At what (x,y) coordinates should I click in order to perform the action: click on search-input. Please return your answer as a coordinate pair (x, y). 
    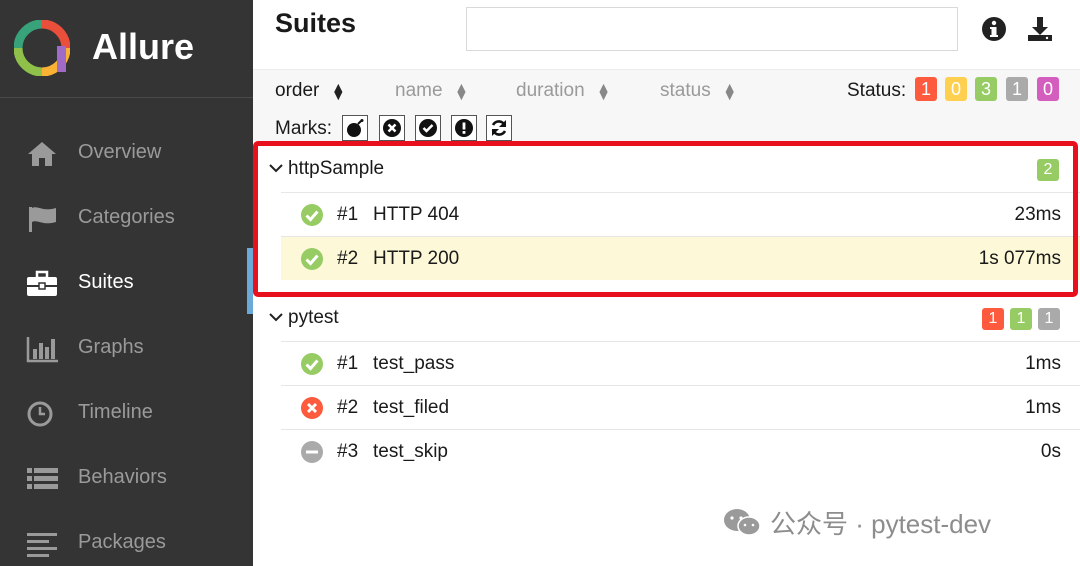
    Looking at the image, I should click on (712, 29).